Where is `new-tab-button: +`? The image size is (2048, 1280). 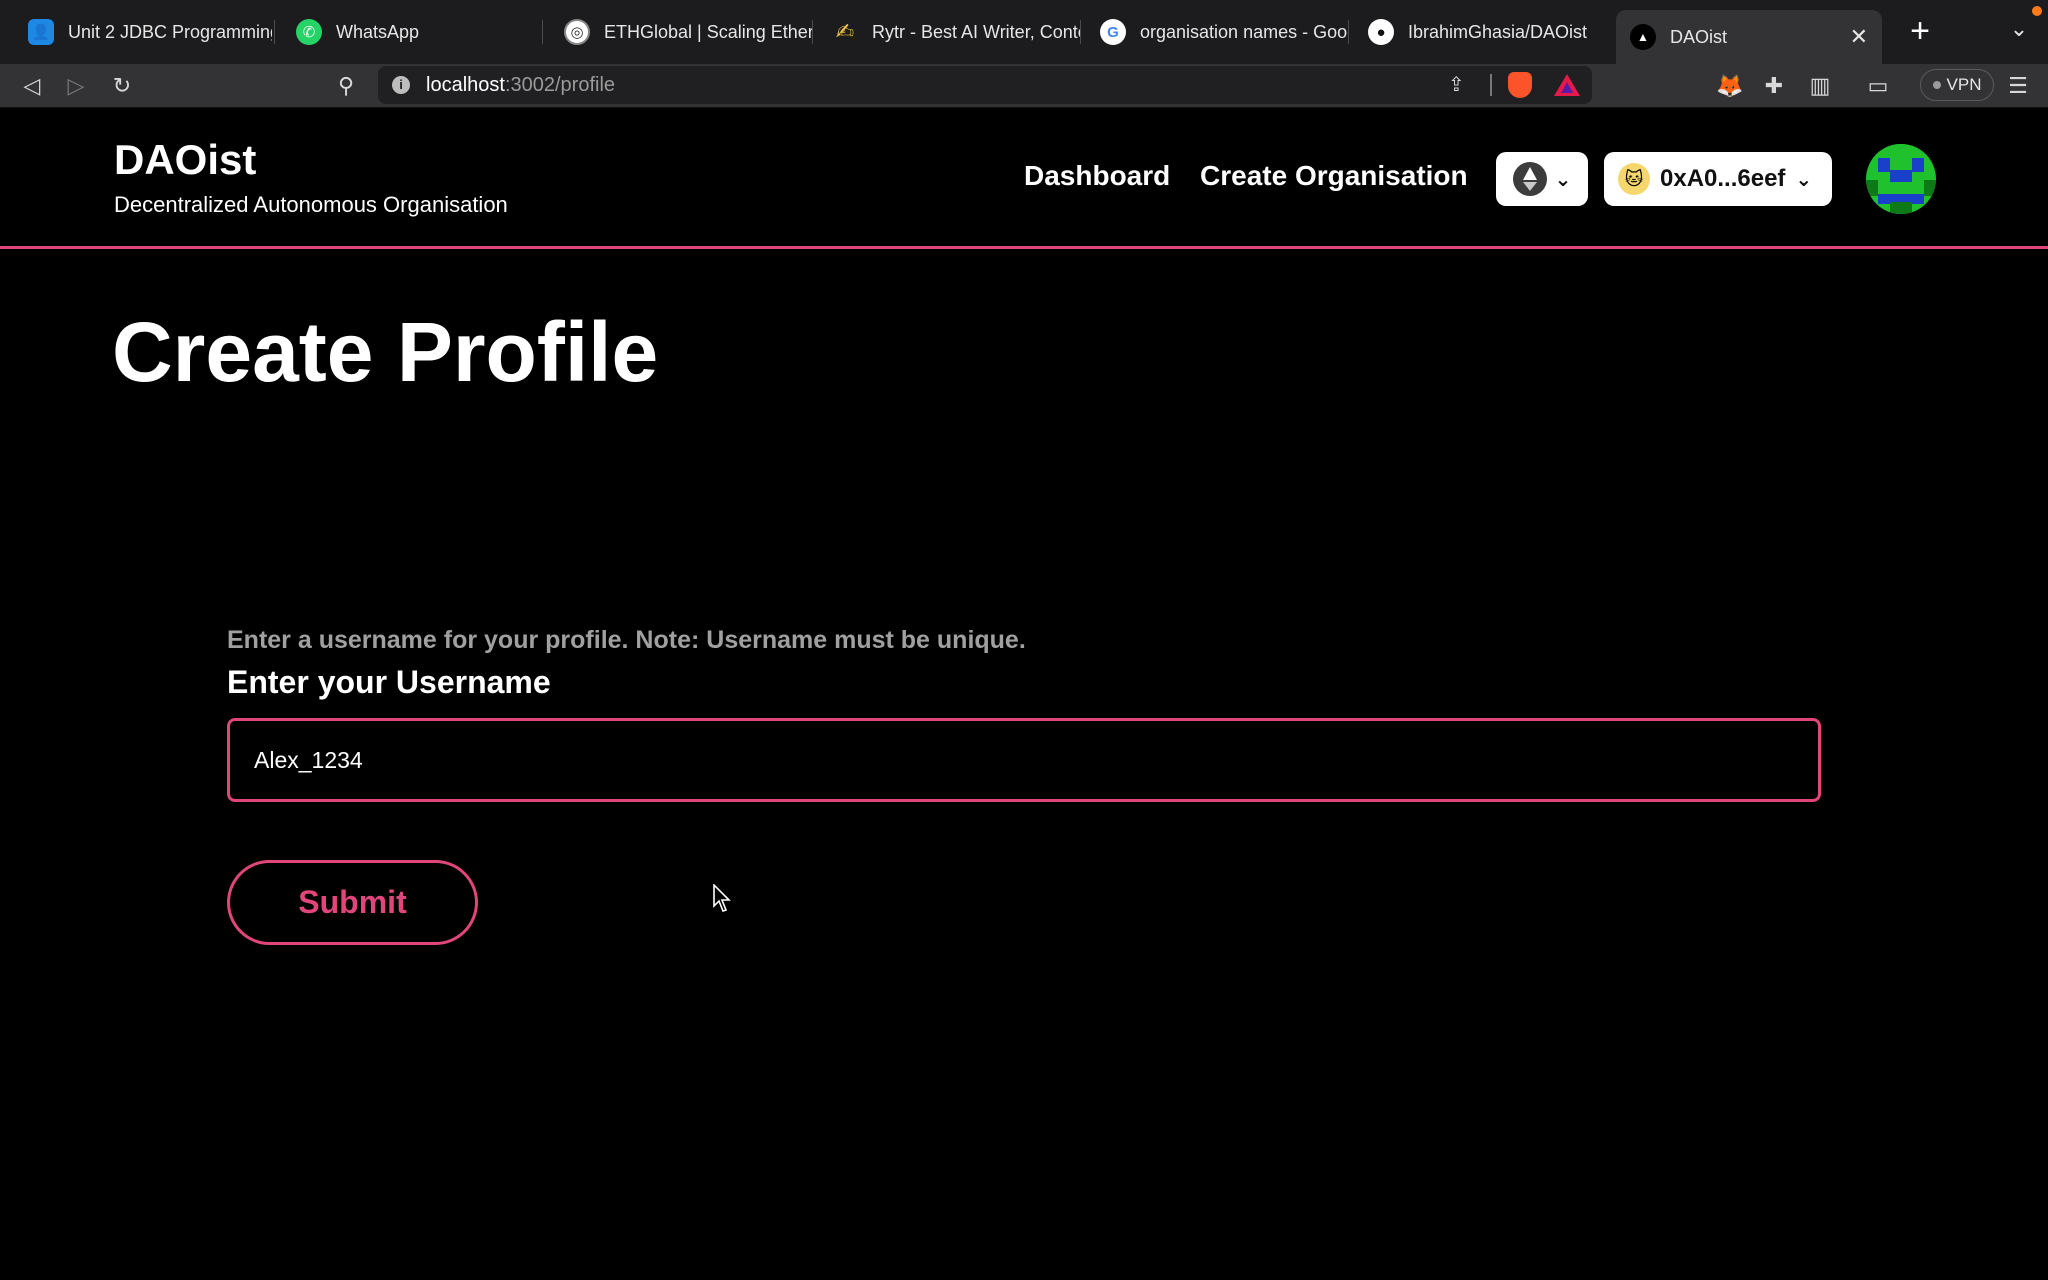 new-tab-button: + is located at coordinates (1920, 32).